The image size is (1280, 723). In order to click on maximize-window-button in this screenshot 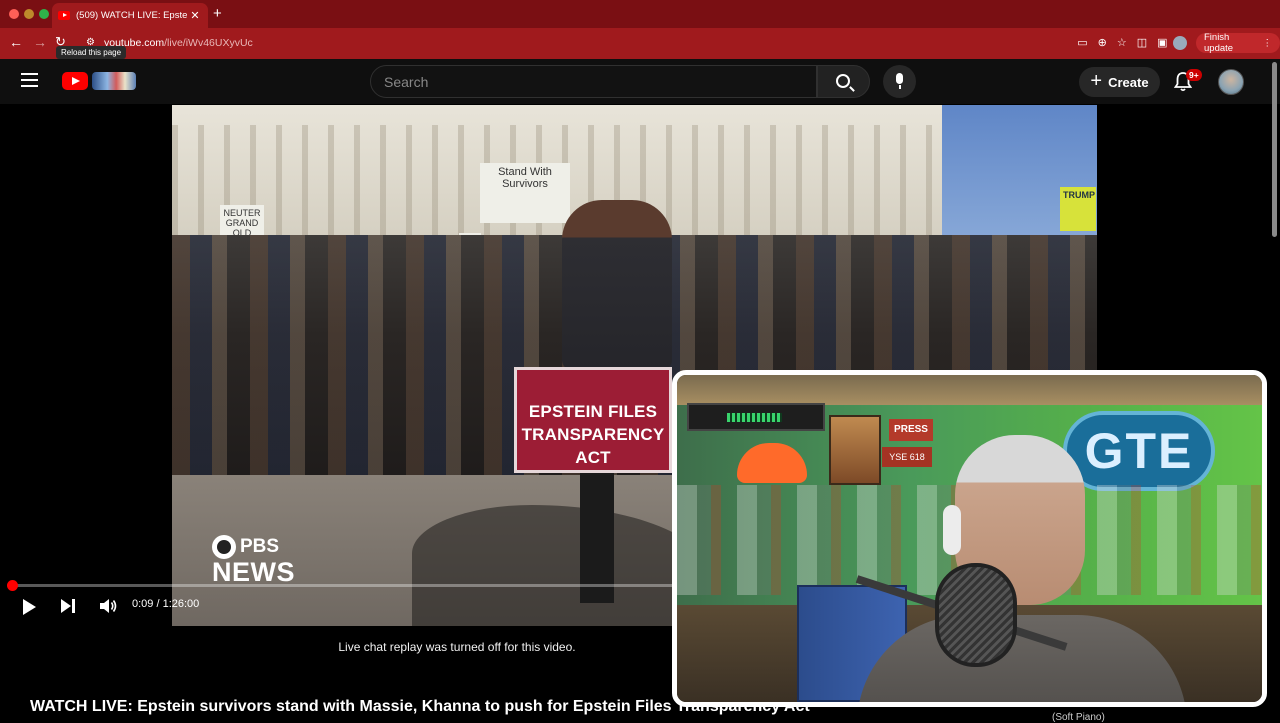, I will do `click(44, 14)`.